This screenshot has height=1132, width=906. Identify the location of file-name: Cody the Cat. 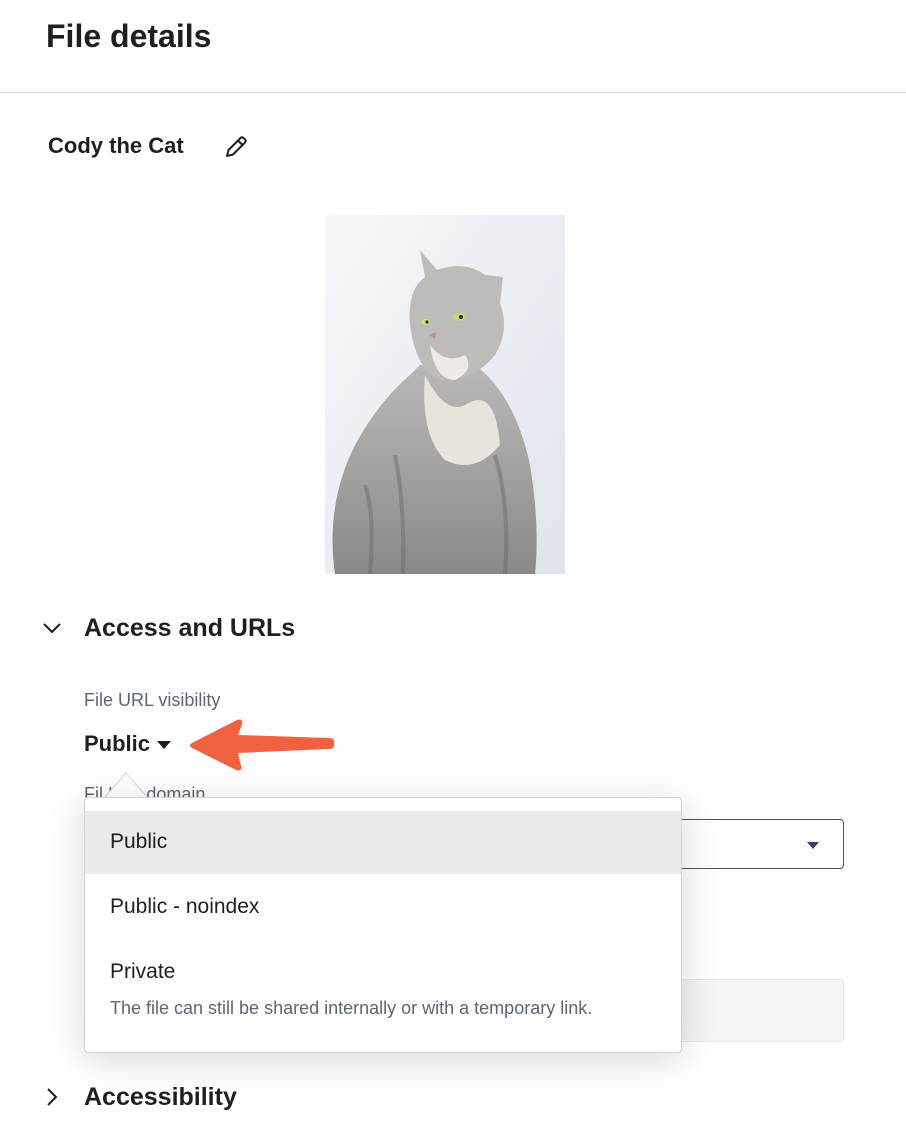
(116, 145).